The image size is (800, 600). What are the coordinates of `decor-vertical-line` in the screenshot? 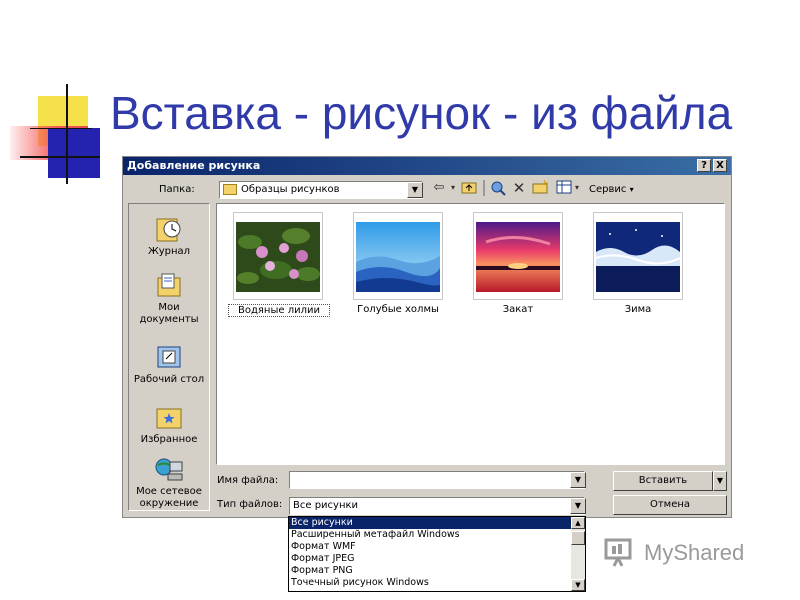 It's located at (67, 134).